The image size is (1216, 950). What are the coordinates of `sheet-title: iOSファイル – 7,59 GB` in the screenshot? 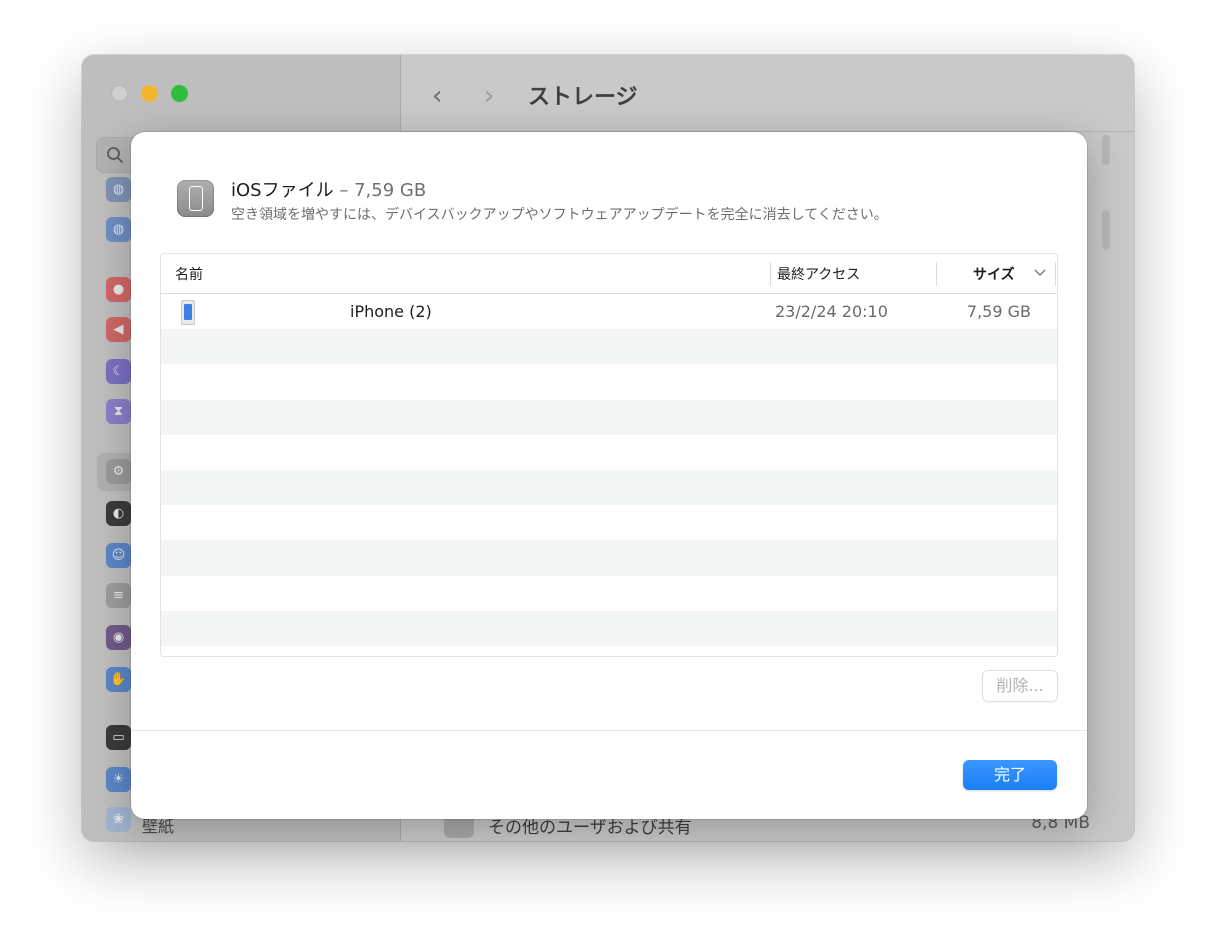 It's located at (328, 189).